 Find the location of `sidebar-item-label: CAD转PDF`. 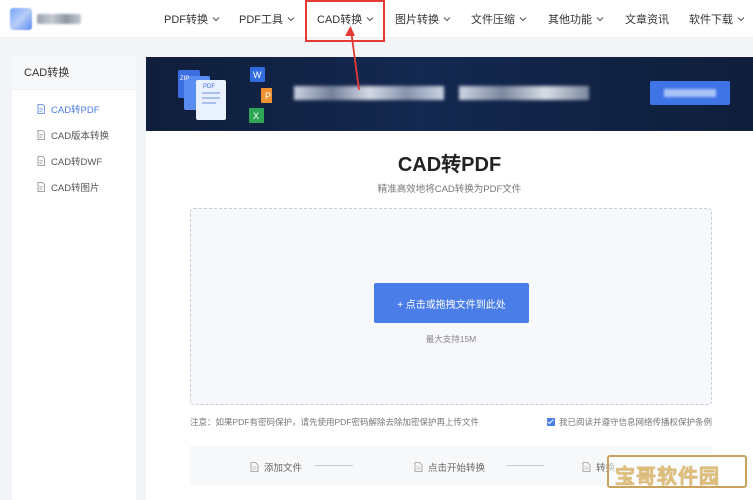

sidebar-item-label: CAD转PDF is located at coordinates (75, 110).